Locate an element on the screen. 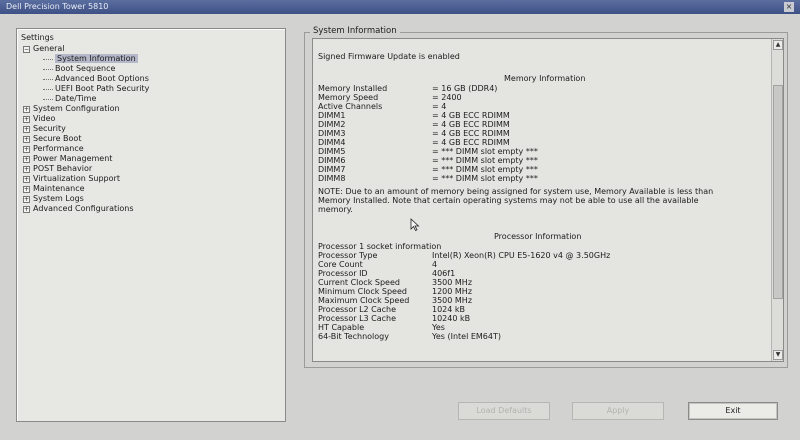 This screenshot has width=800, height=440. tree-item-system-information: System Information is located at coordinates (153, 59).